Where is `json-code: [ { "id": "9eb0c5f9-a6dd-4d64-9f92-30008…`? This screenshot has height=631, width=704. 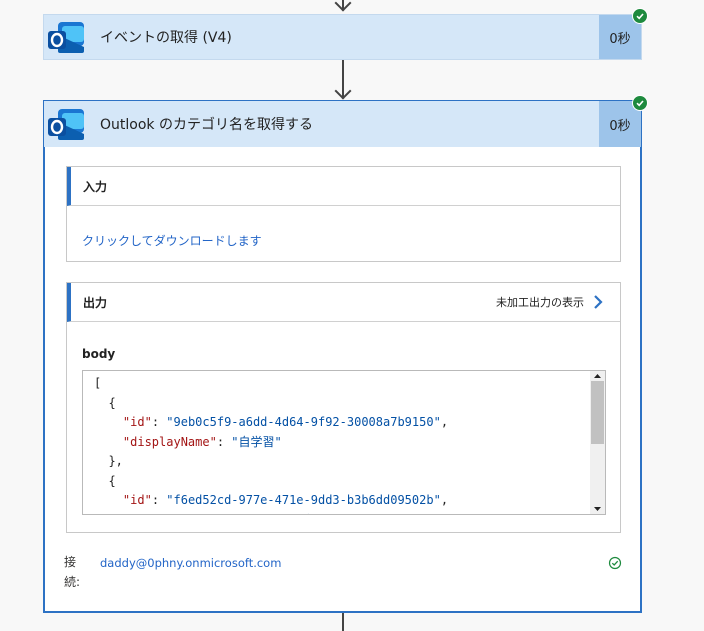
json-code: [ { "id": "9eb0c5f9-a6dd-4d64-9f92-30008… is located at coordinates (271, 445).